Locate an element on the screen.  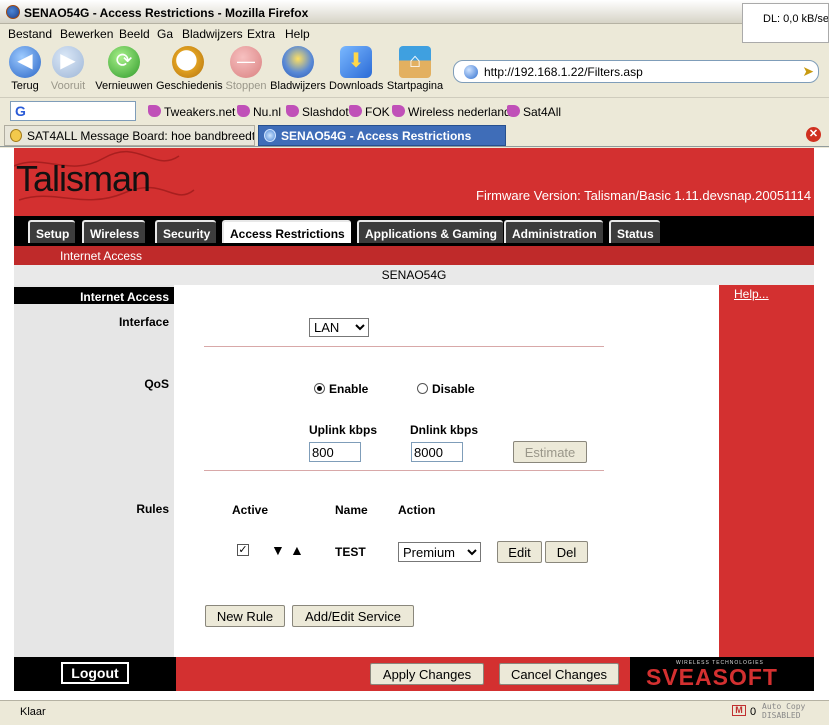
cancel-changes-button: Cancel Changes is located at coordinates (559, 674).